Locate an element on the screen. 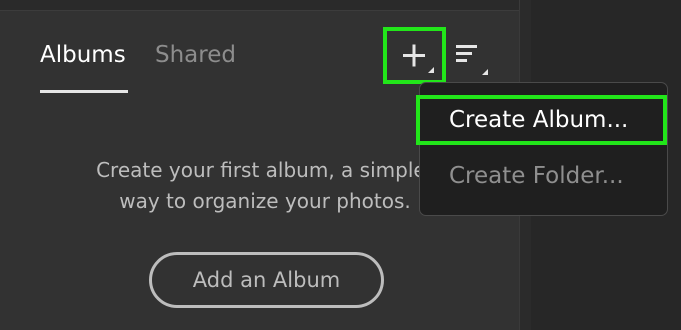 This screenshot has width=681, height=330. empty-state-line-2: way to organize your photos. is located at coordinates (265, 201).